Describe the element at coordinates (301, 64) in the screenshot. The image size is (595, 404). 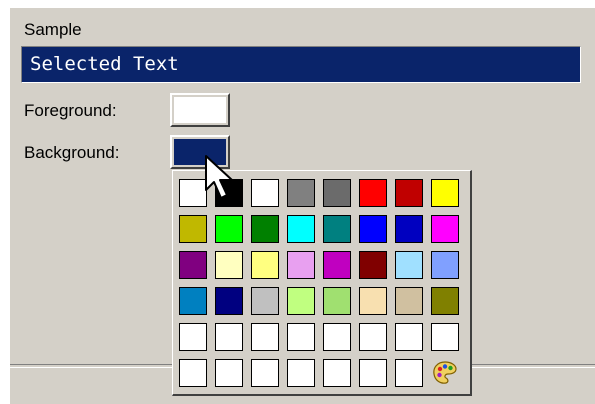
I see `sample-preview: Selected Text` at that location.